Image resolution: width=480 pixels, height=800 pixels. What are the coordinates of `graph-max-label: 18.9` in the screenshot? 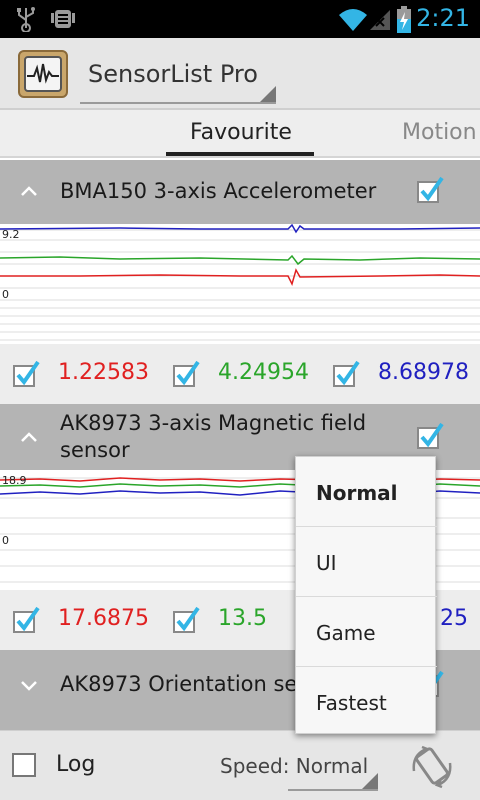 It's located at (14, 480).